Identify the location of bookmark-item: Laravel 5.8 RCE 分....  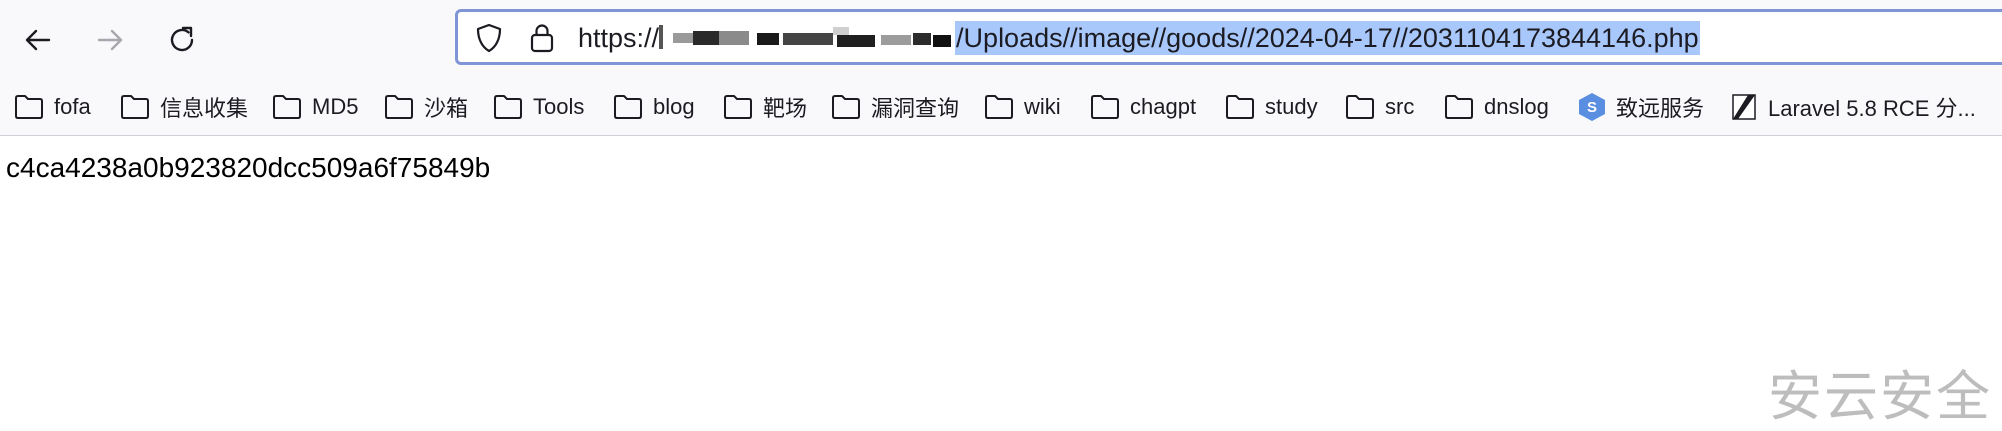
(1853, 107).